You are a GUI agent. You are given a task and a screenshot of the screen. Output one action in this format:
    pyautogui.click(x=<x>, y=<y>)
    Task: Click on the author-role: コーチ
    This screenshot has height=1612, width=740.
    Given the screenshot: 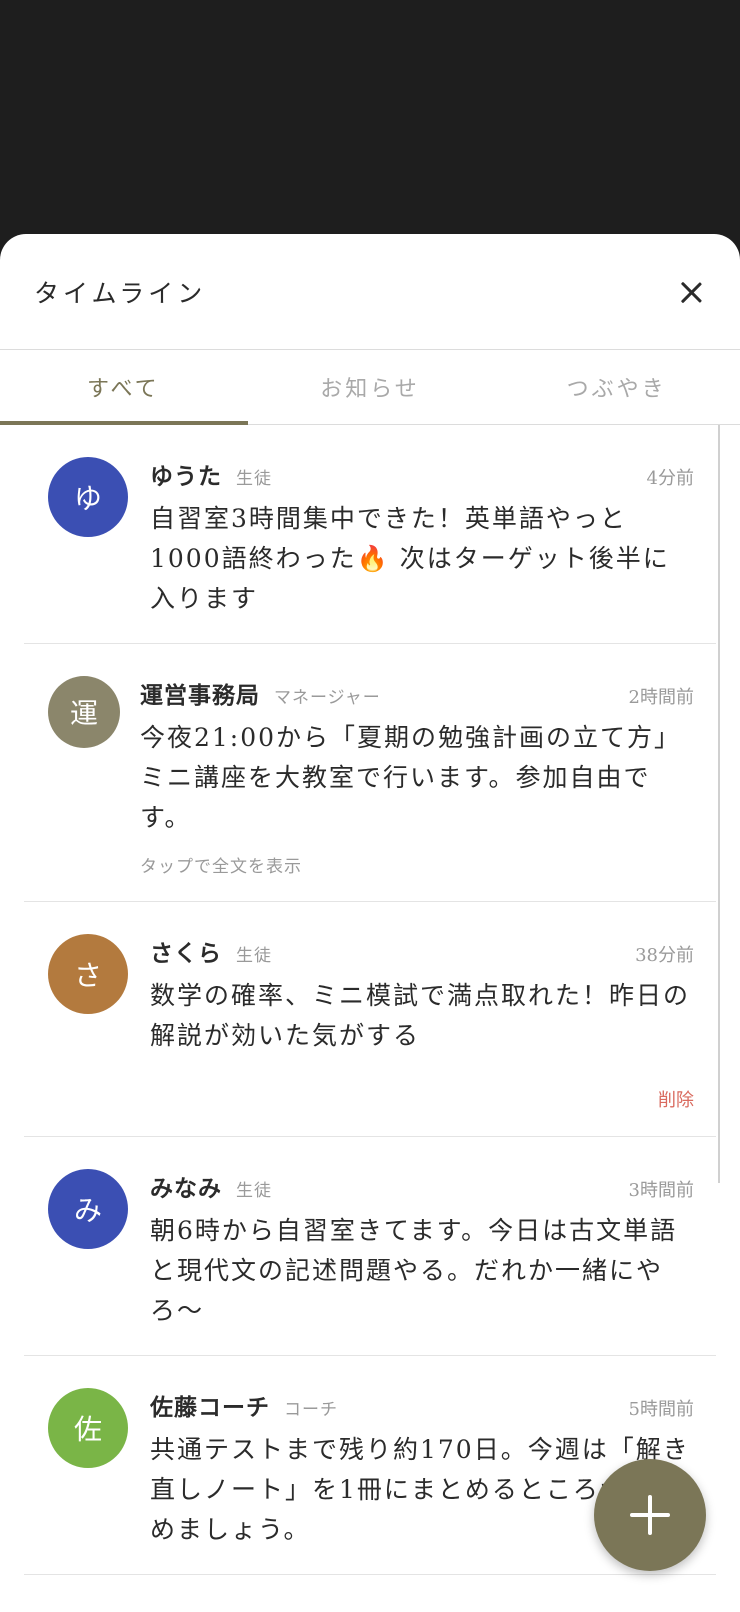 What is the action you would take?
    pyautogui.click(x=311, y=1410)
    